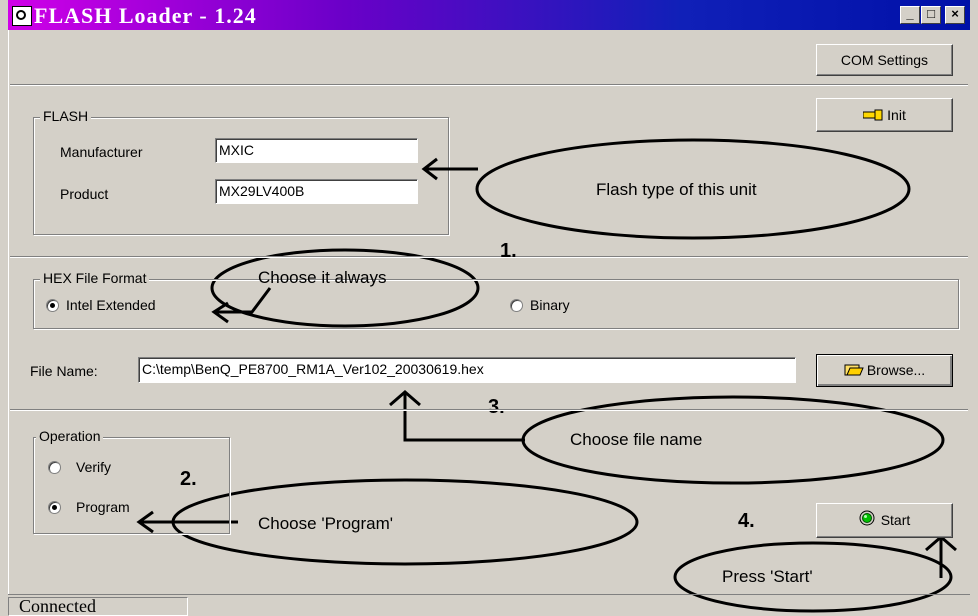 Image resolution: width=978 pixels, height=616 pixels. I want to click on status-bar: Connected, so click(489, 605).